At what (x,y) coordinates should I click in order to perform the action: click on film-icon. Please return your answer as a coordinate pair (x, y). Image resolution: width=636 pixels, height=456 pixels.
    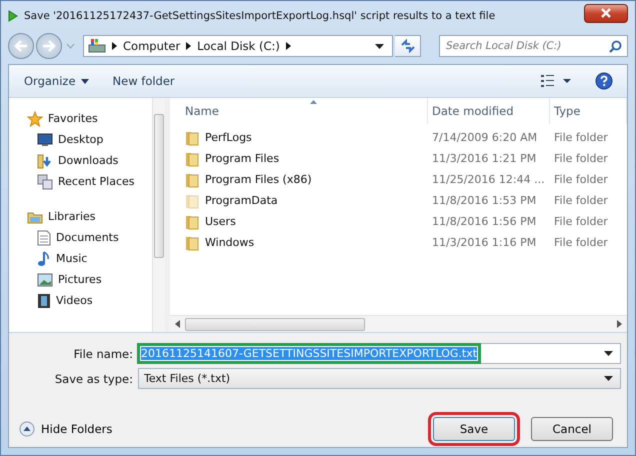
    Looking at the image, I should click on (44, 300).